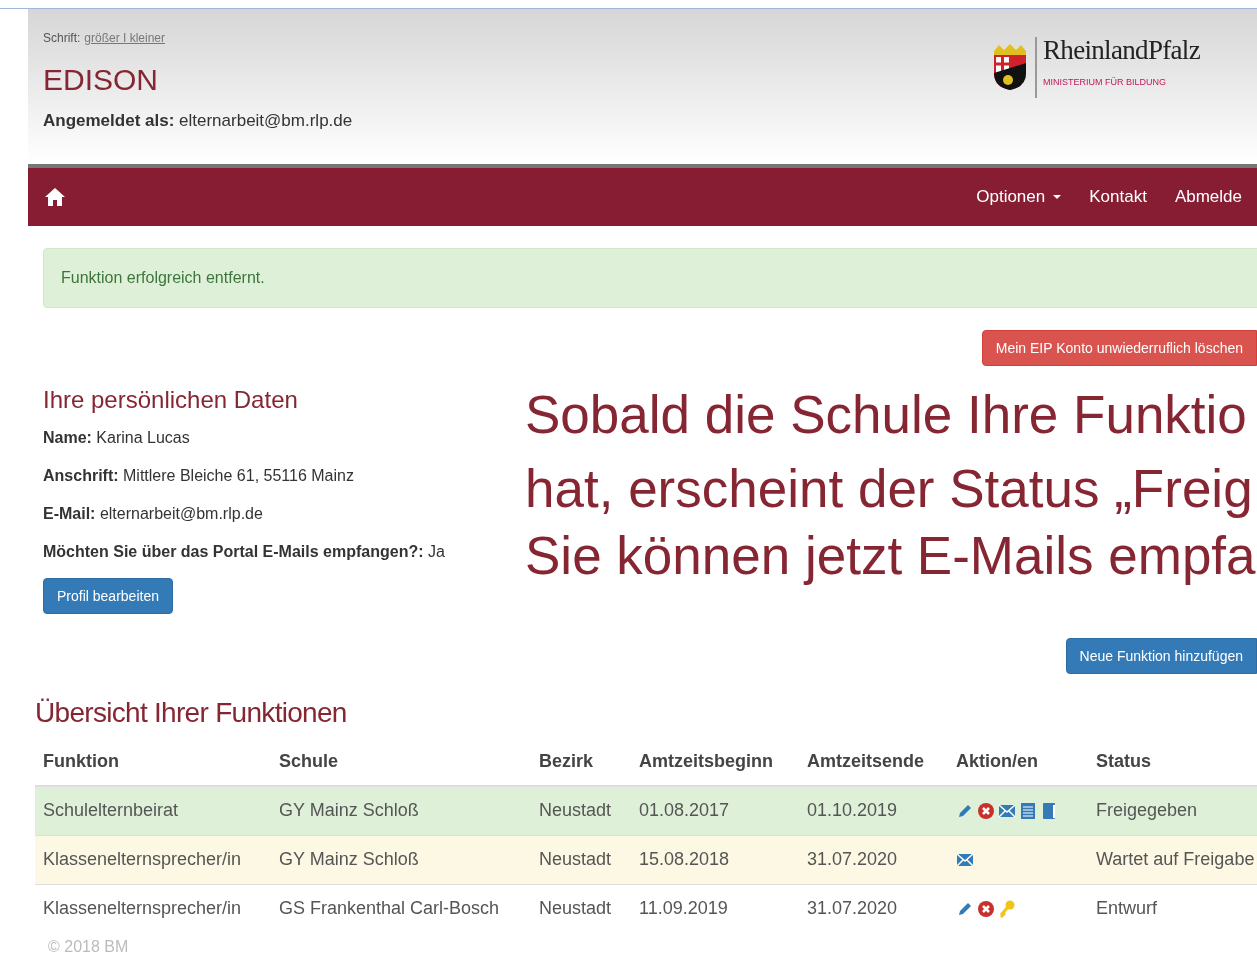 The image size is (1257, 976). Describe the element at coordinates (55, 197) in the screenshot. I see `home-icon` at that location.